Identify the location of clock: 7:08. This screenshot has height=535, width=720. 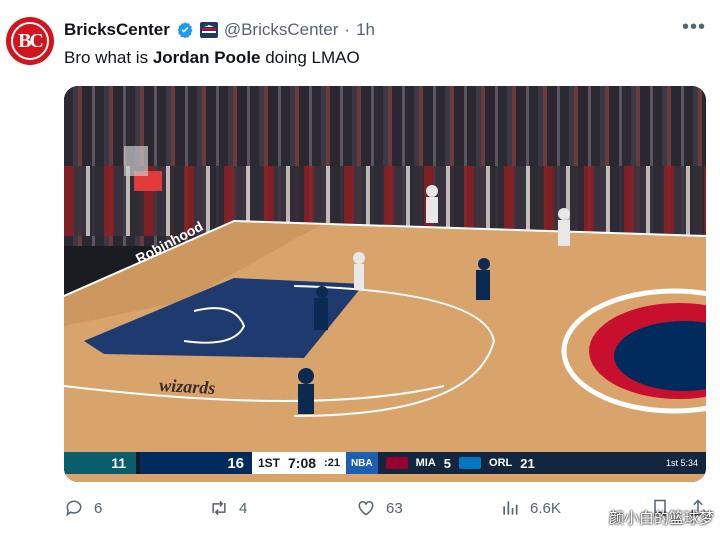
(302, 463).